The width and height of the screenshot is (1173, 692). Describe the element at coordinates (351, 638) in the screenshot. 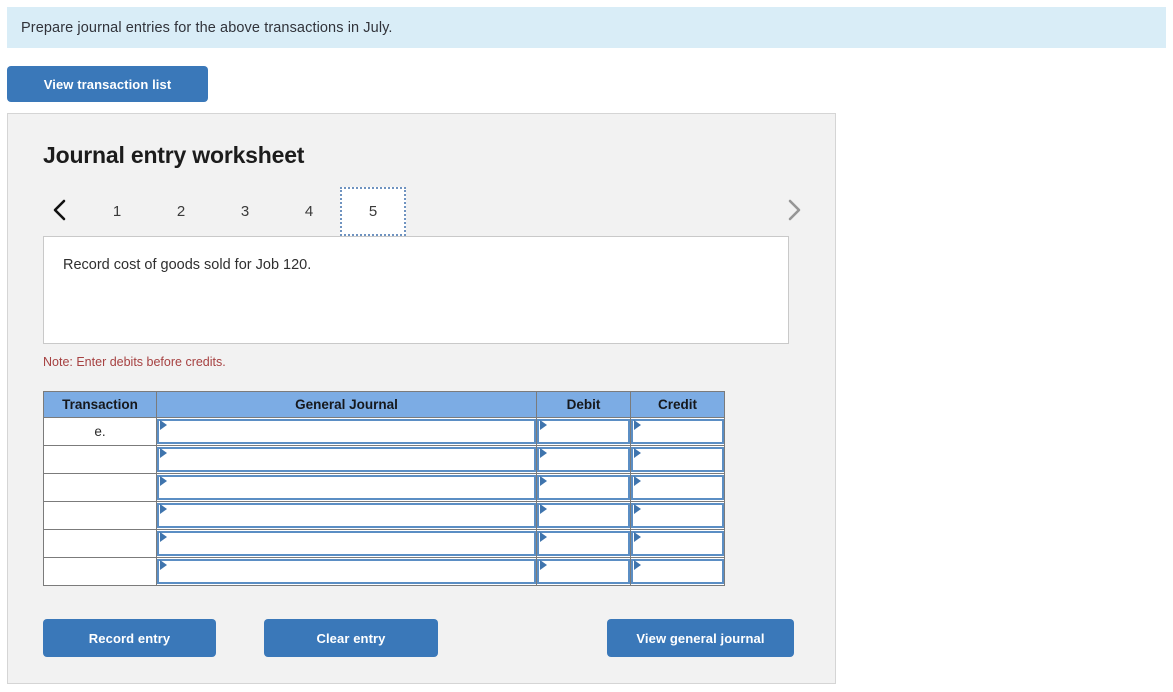

I see `clear-entry-button: Clear entry` at that location.